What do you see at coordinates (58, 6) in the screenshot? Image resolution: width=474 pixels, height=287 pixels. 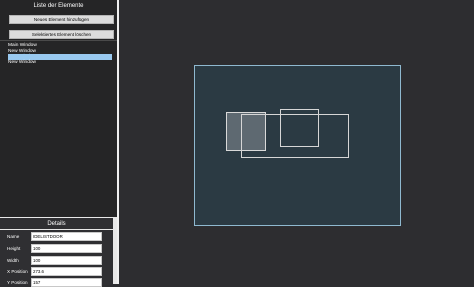 I see `element-list-title: Liste der Elemente` at bounding box center [58, 6].